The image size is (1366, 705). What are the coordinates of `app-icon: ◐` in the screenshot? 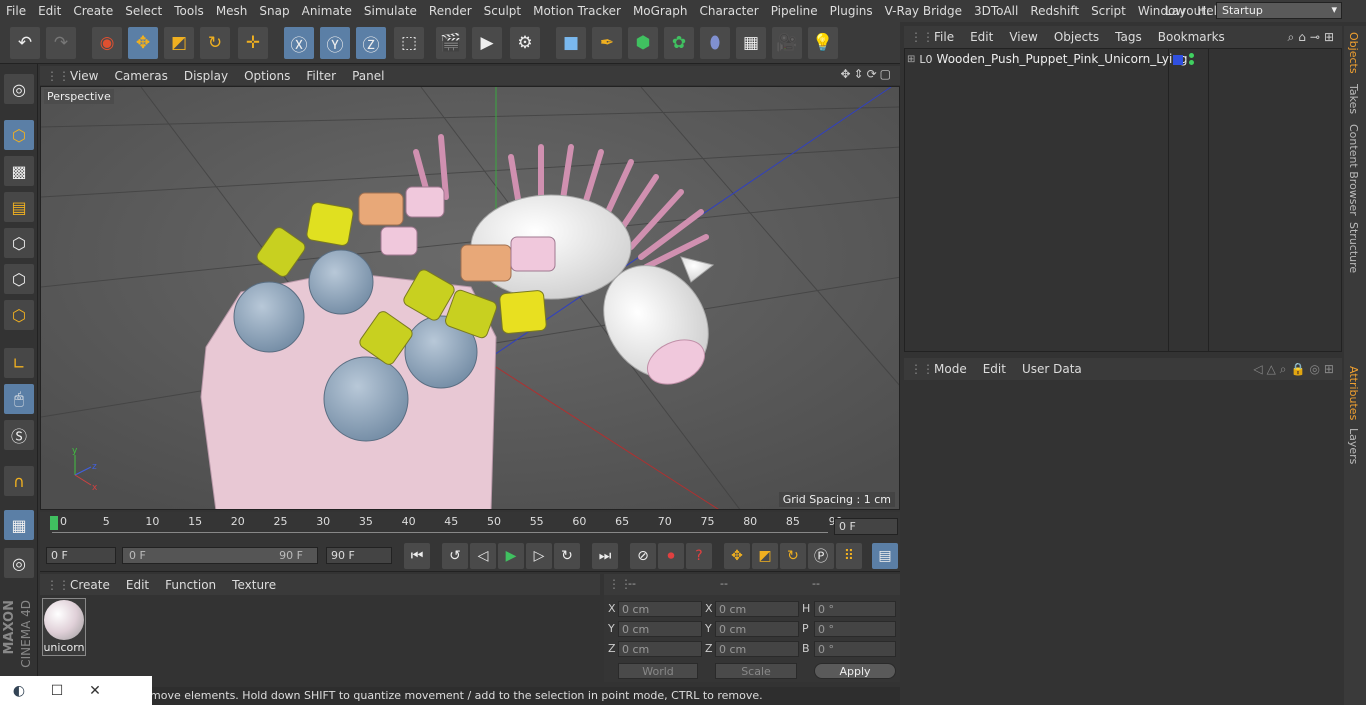 It's located at (19, 691).